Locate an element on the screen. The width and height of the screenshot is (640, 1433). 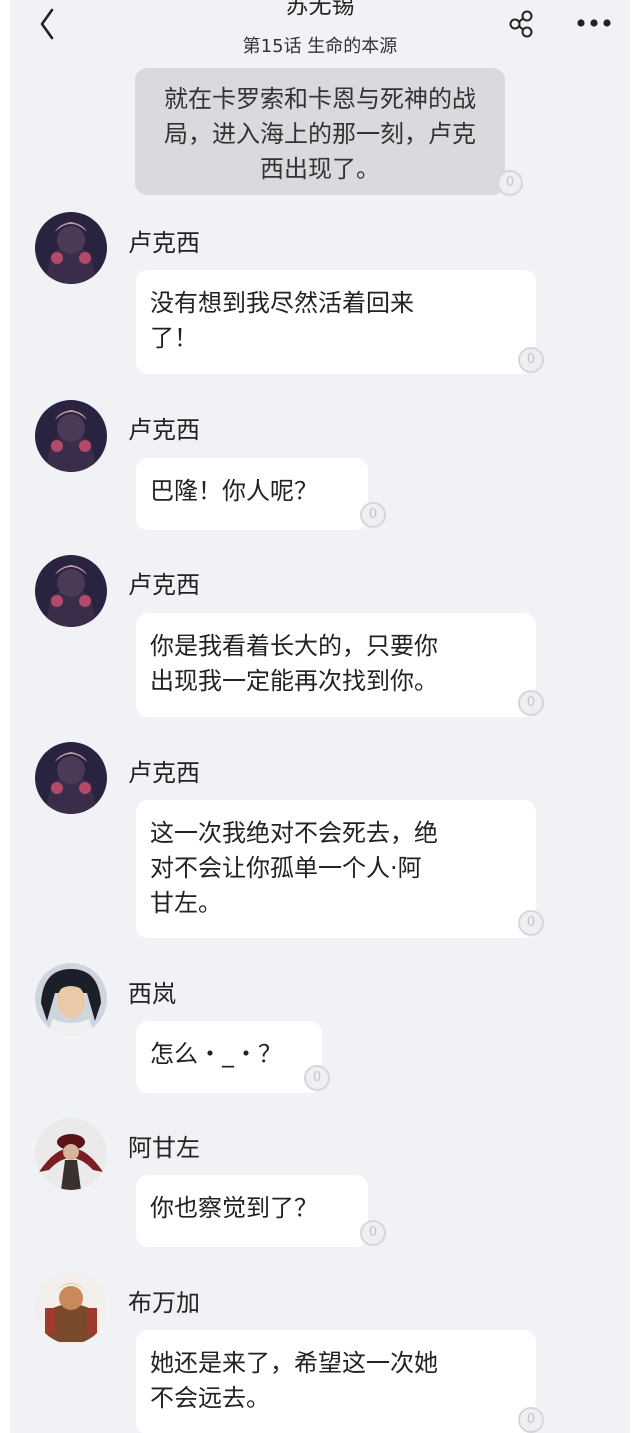
xilan-avatar is located at coordinates (71, 999).